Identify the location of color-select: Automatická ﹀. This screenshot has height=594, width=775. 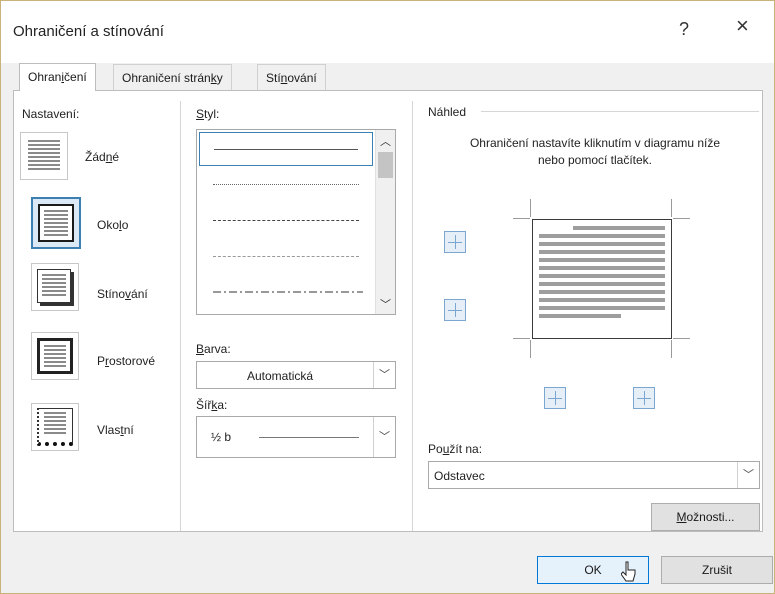
(296, 375).